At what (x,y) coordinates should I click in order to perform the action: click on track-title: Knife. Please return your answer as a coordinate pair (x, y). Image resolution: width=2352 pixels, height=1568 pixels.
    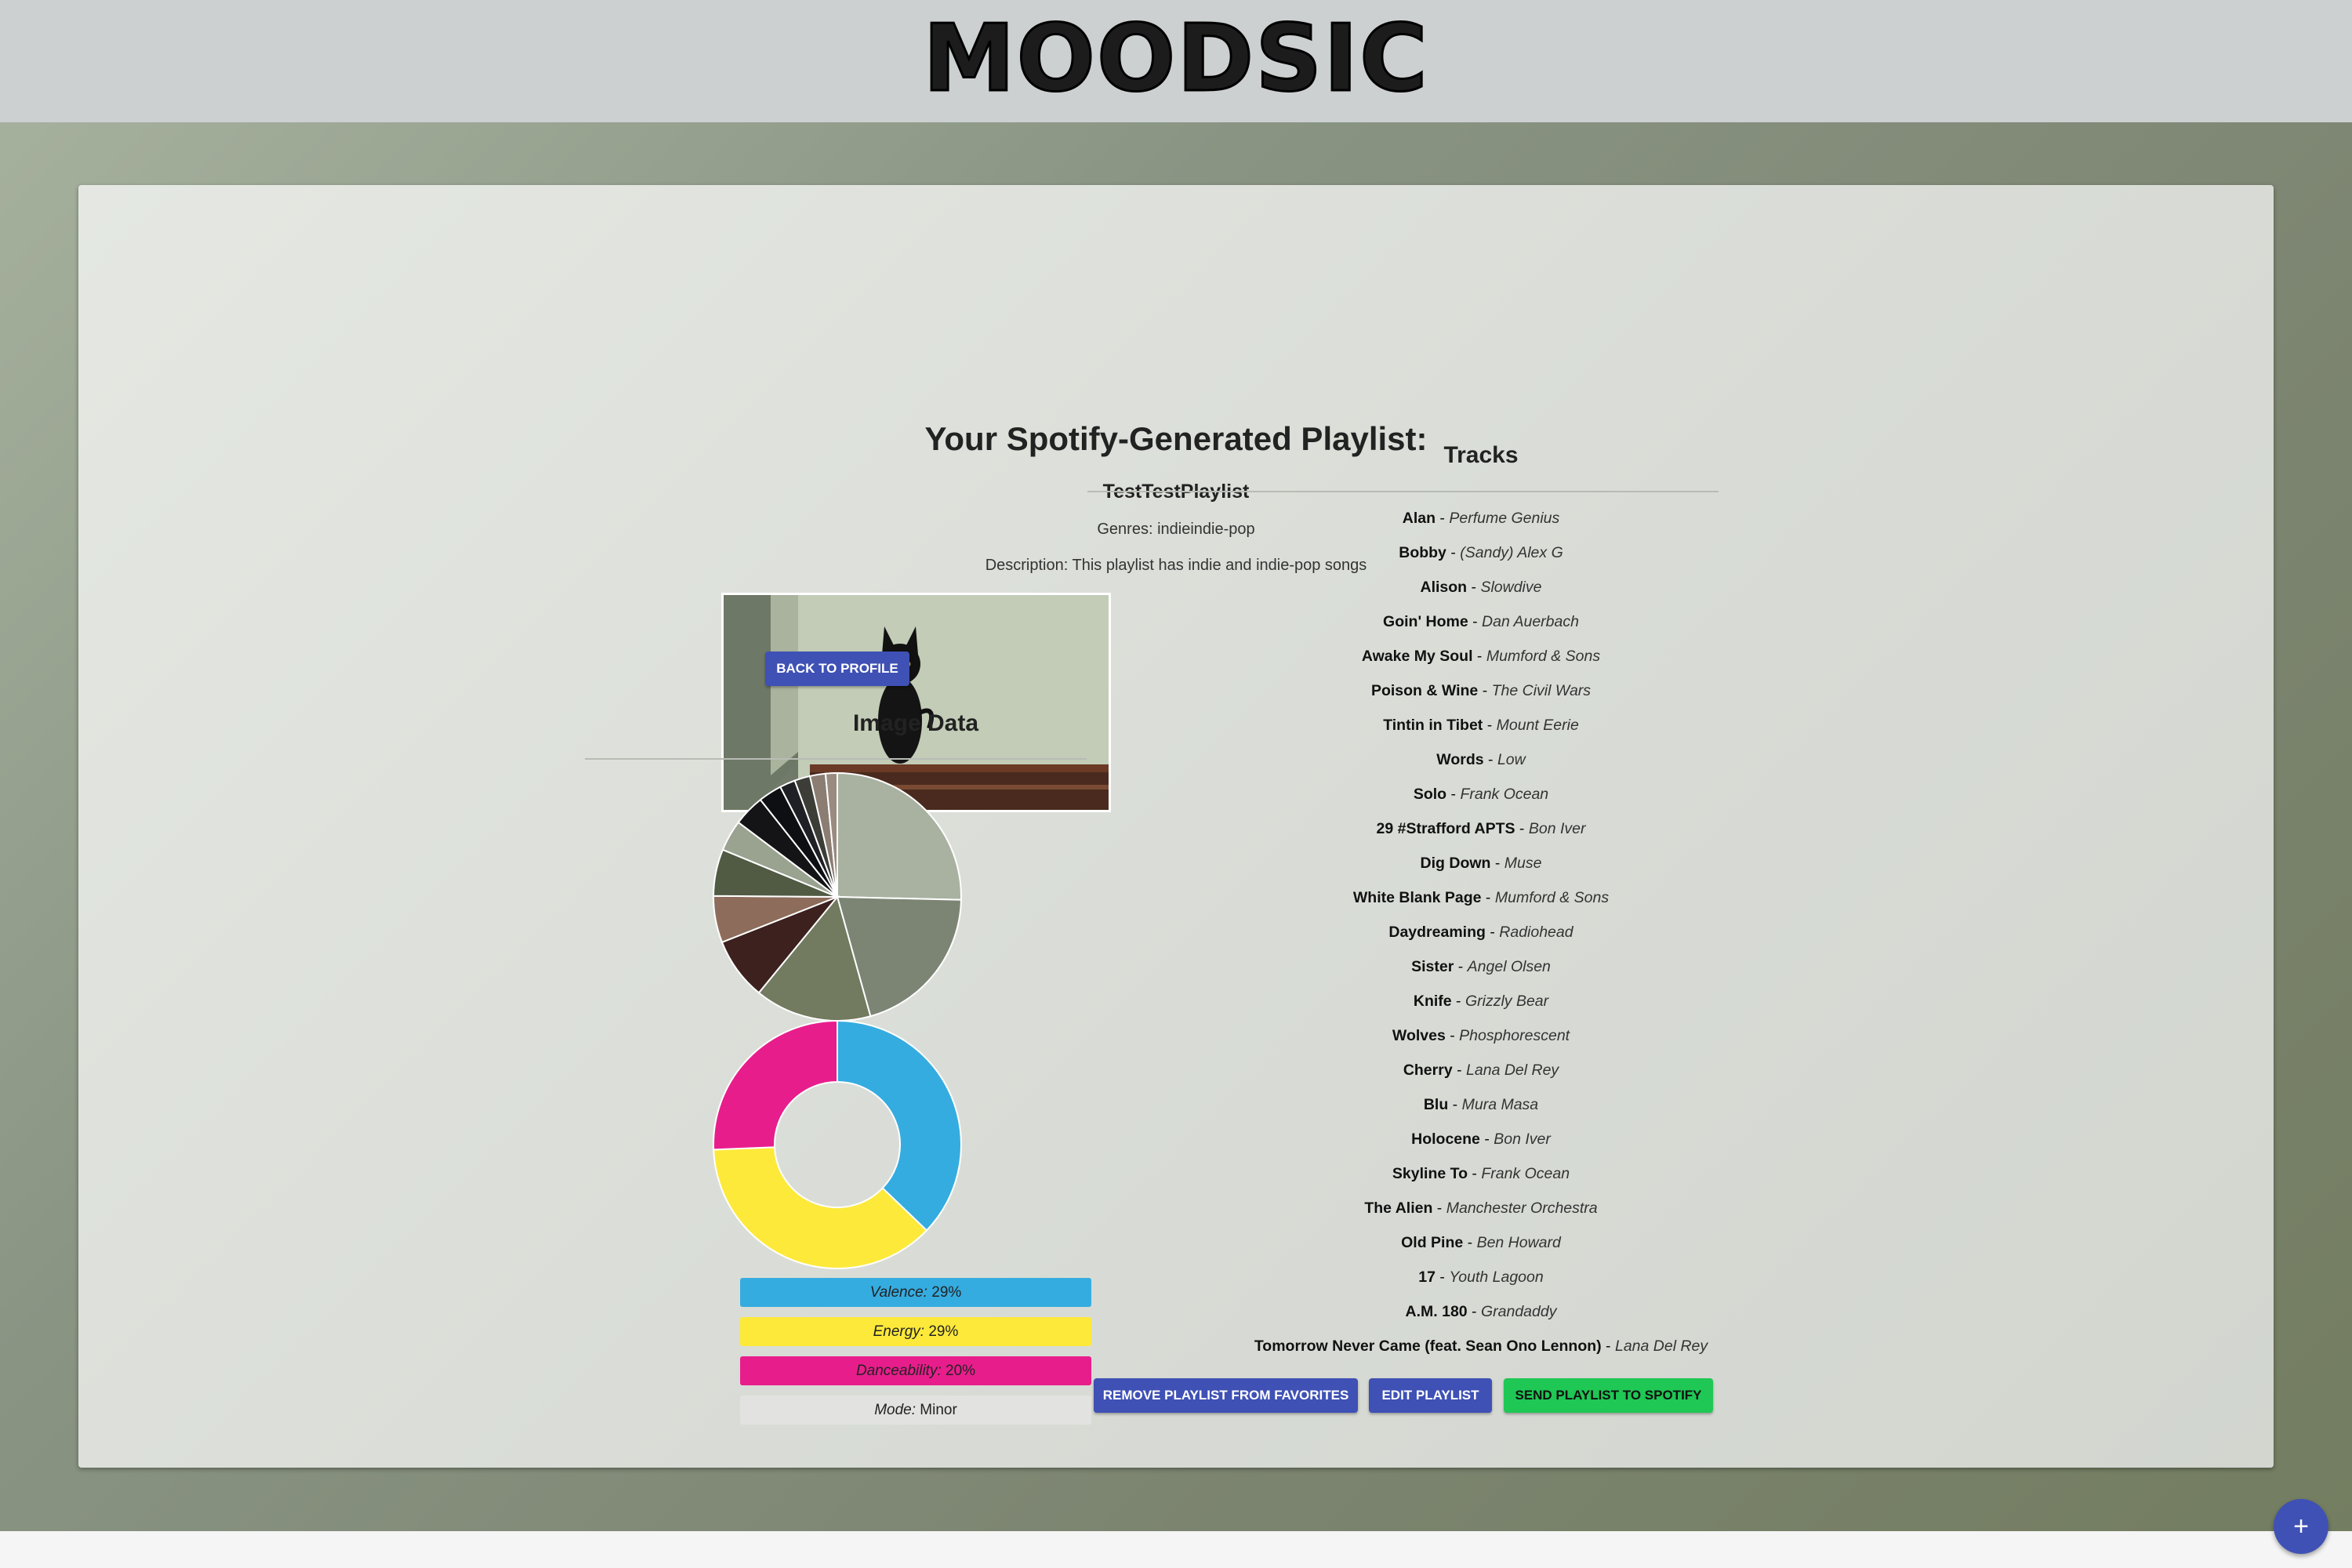
    Looking at the image, I should click on (1432, 1002).